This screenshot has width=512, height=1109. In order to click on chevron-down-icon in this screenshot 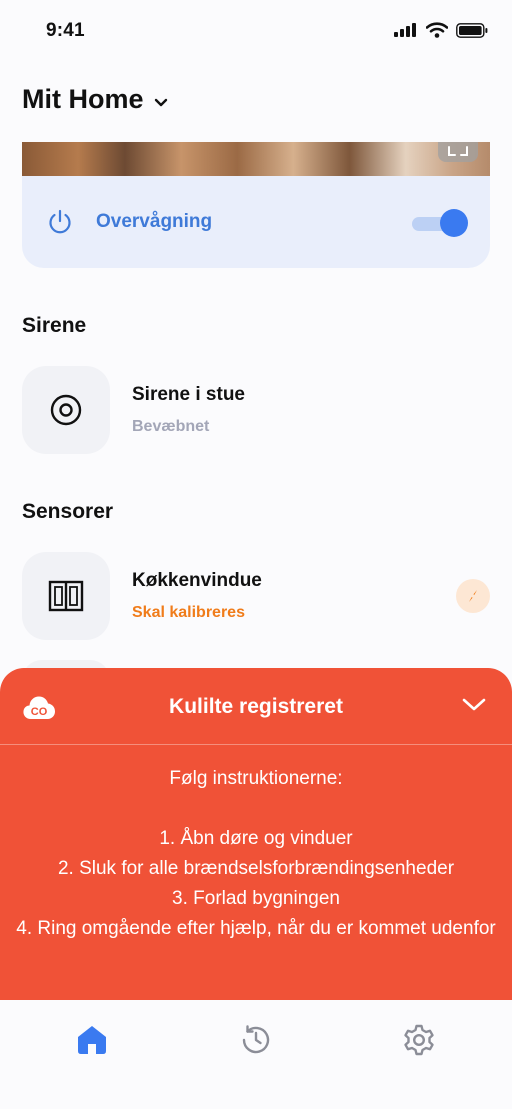, I will do `click(160, 102)`.